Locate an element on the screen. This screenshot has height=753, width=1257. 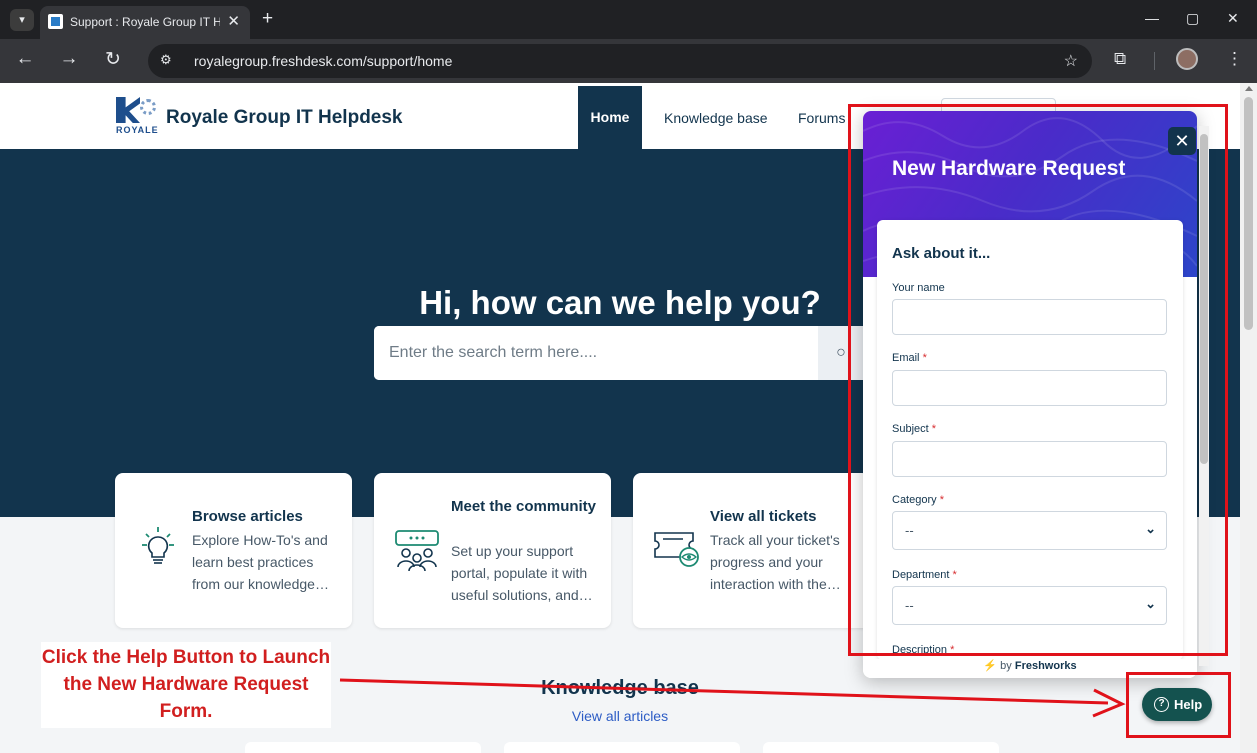
new-tab-button: + is located at coordinates (267, 19).